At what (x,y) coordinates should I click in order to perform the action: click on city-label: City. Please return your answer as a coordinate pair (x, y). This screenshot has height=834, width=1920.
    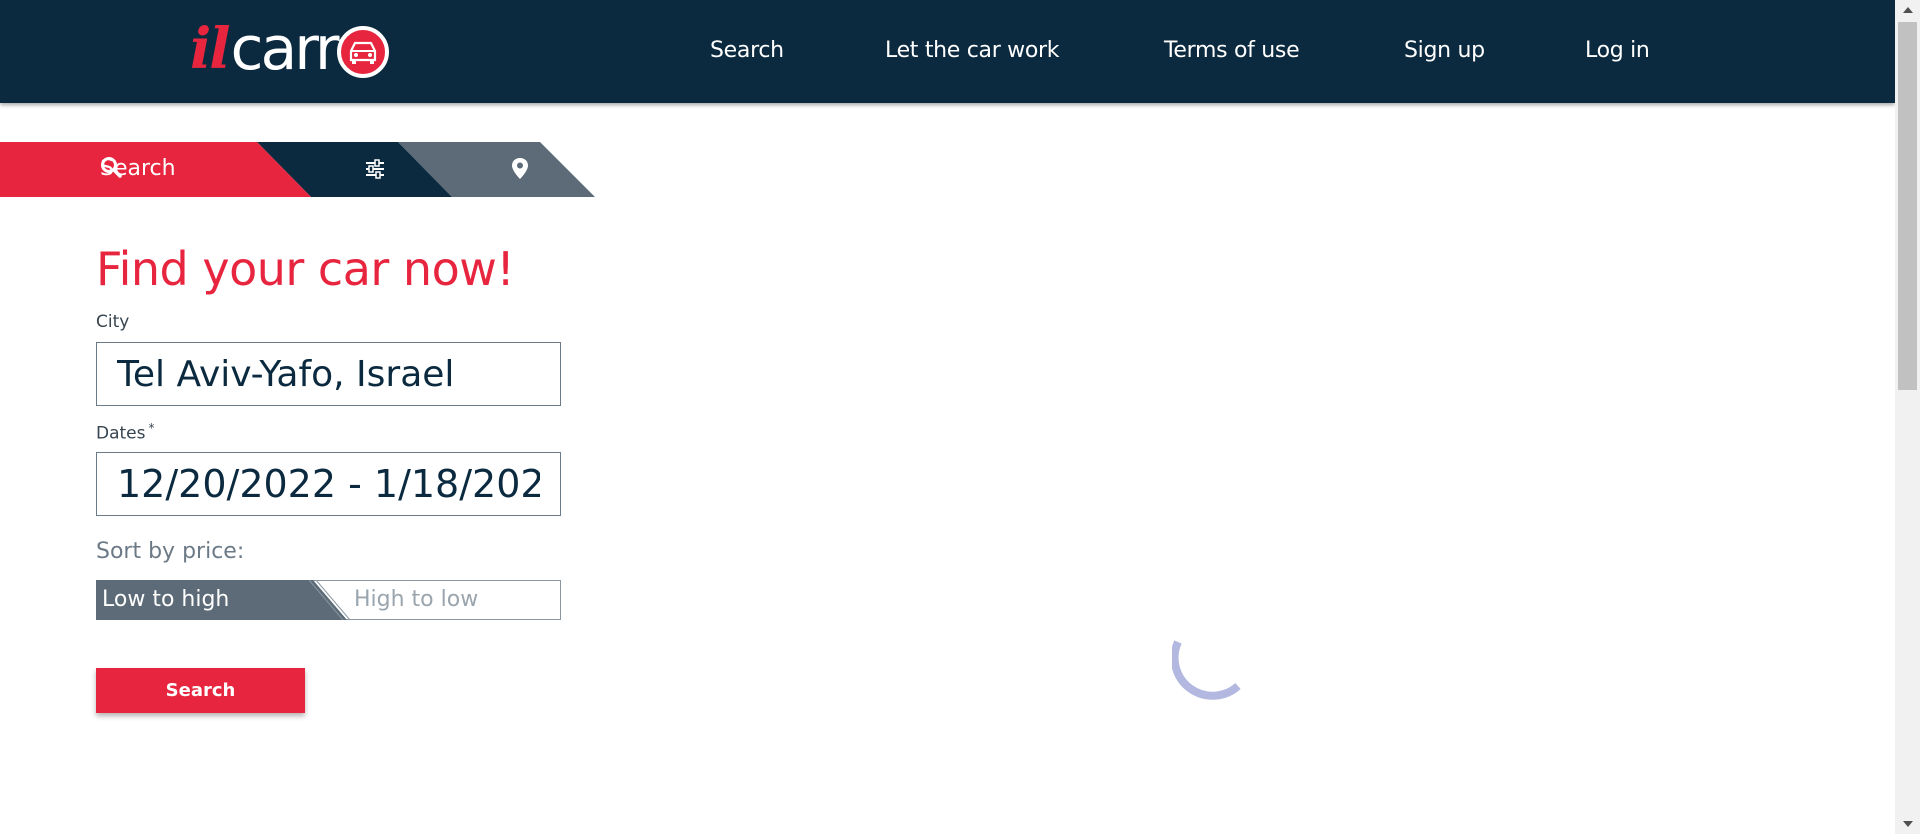
    Looking at the image, I should click on (113, 322).